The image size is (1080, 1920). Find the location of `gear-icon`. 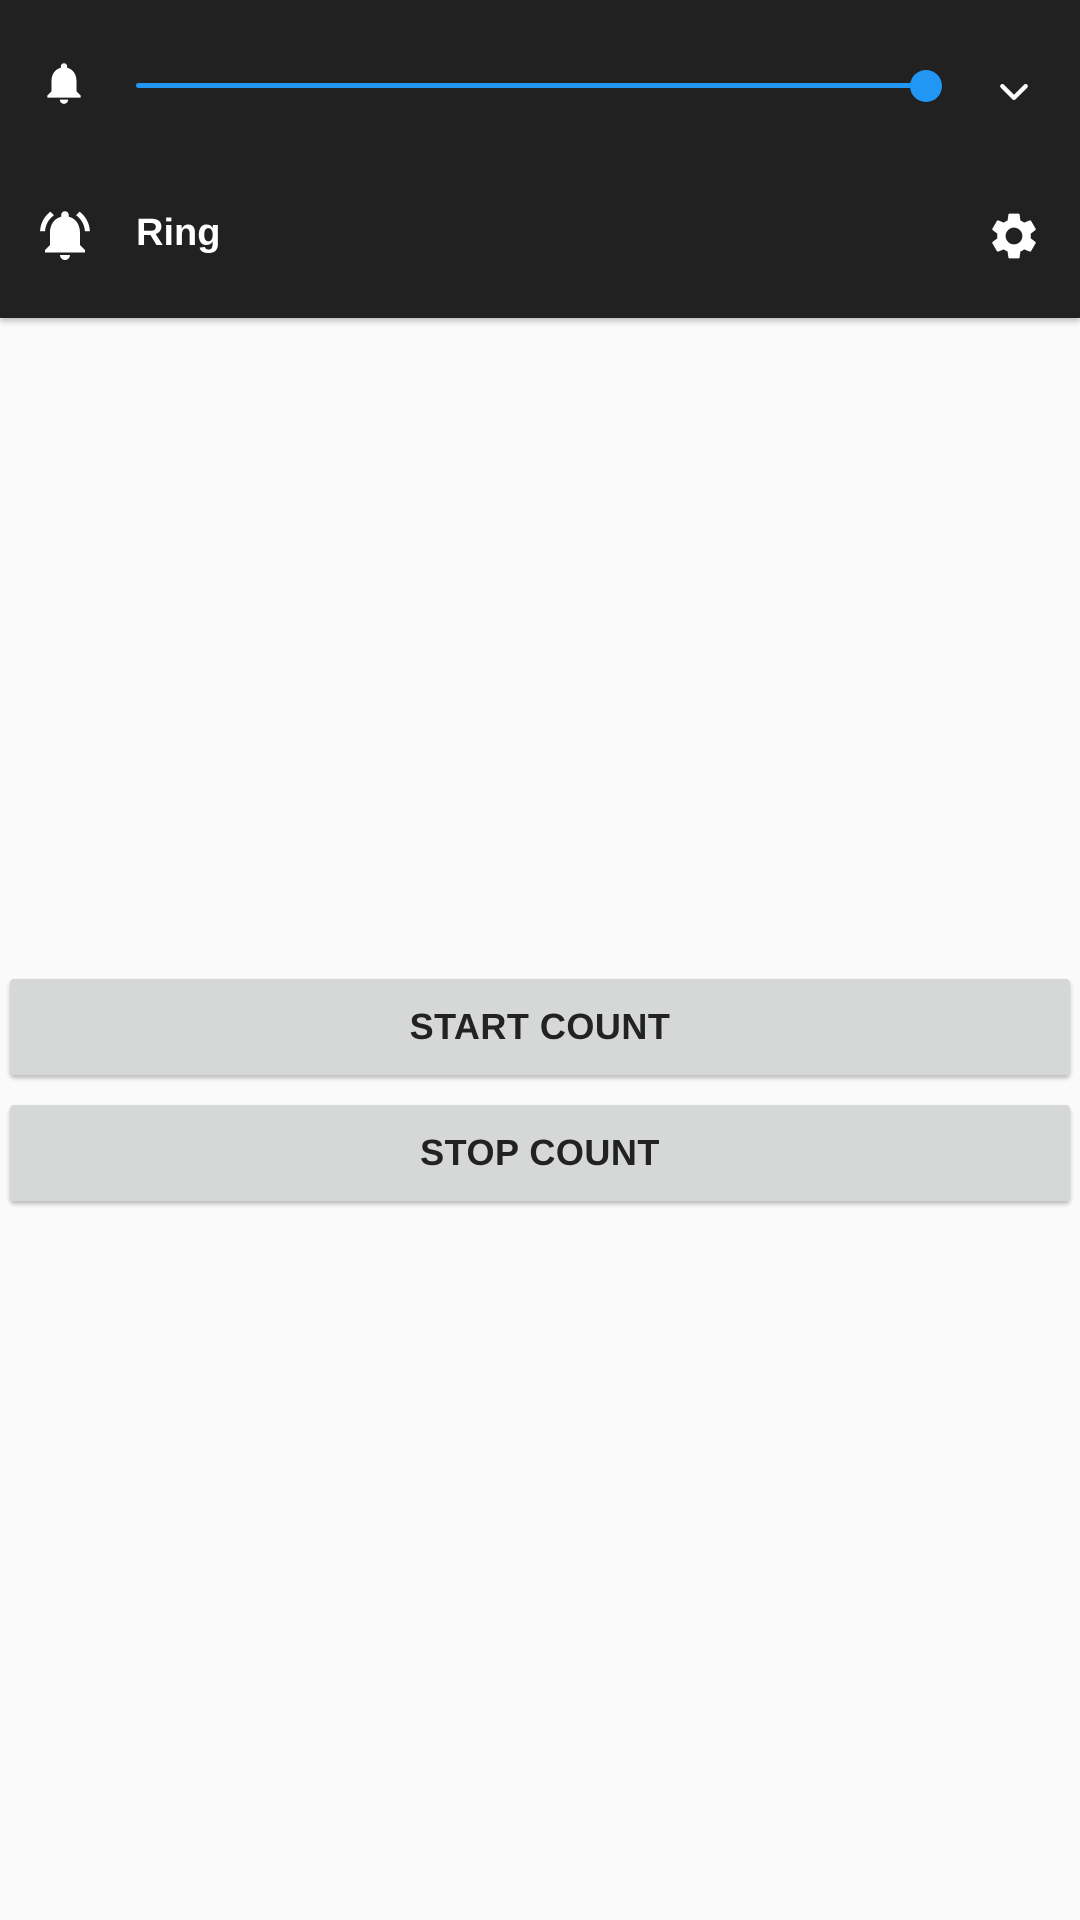

gear-icon is located at coordinates (1014, 236).